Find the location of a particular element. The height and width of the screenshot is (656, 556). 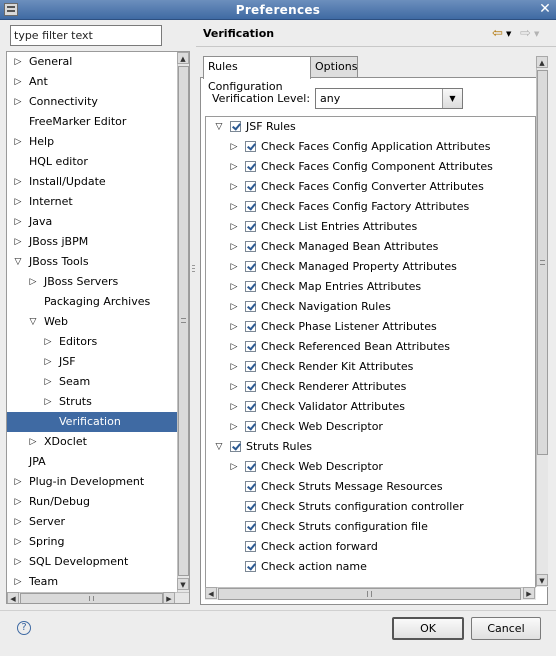

back-dropdown-icon: ▼ is located at coordinates (508, 34).